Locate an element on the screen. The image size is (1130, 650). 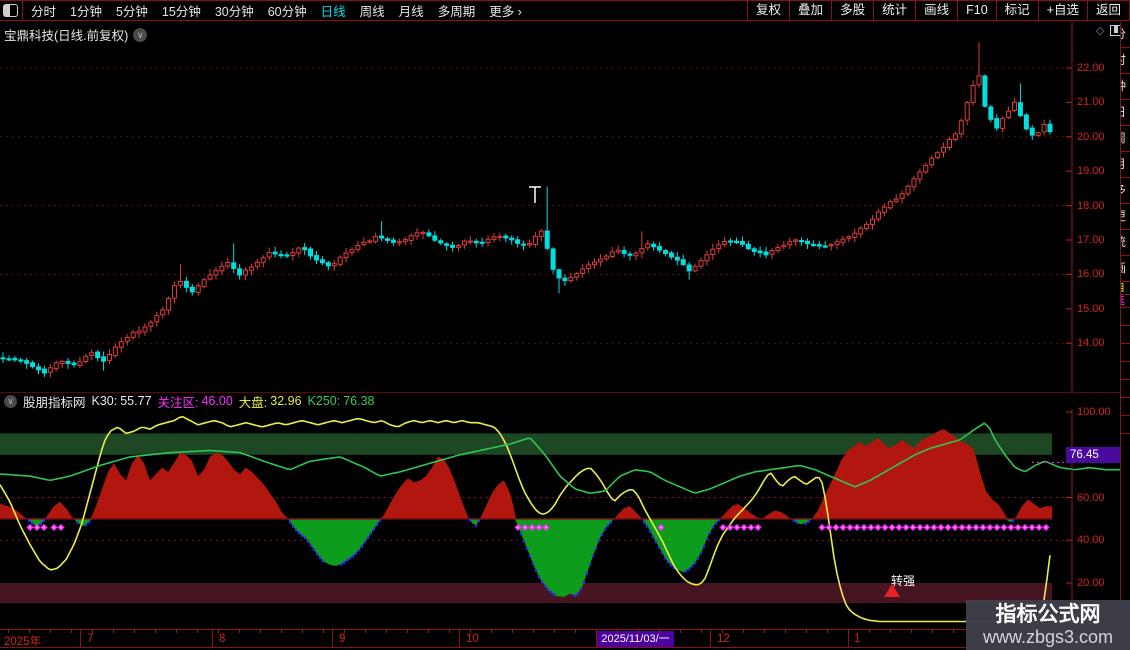
month-label-10: 10 is located at coordinates (472, 639).